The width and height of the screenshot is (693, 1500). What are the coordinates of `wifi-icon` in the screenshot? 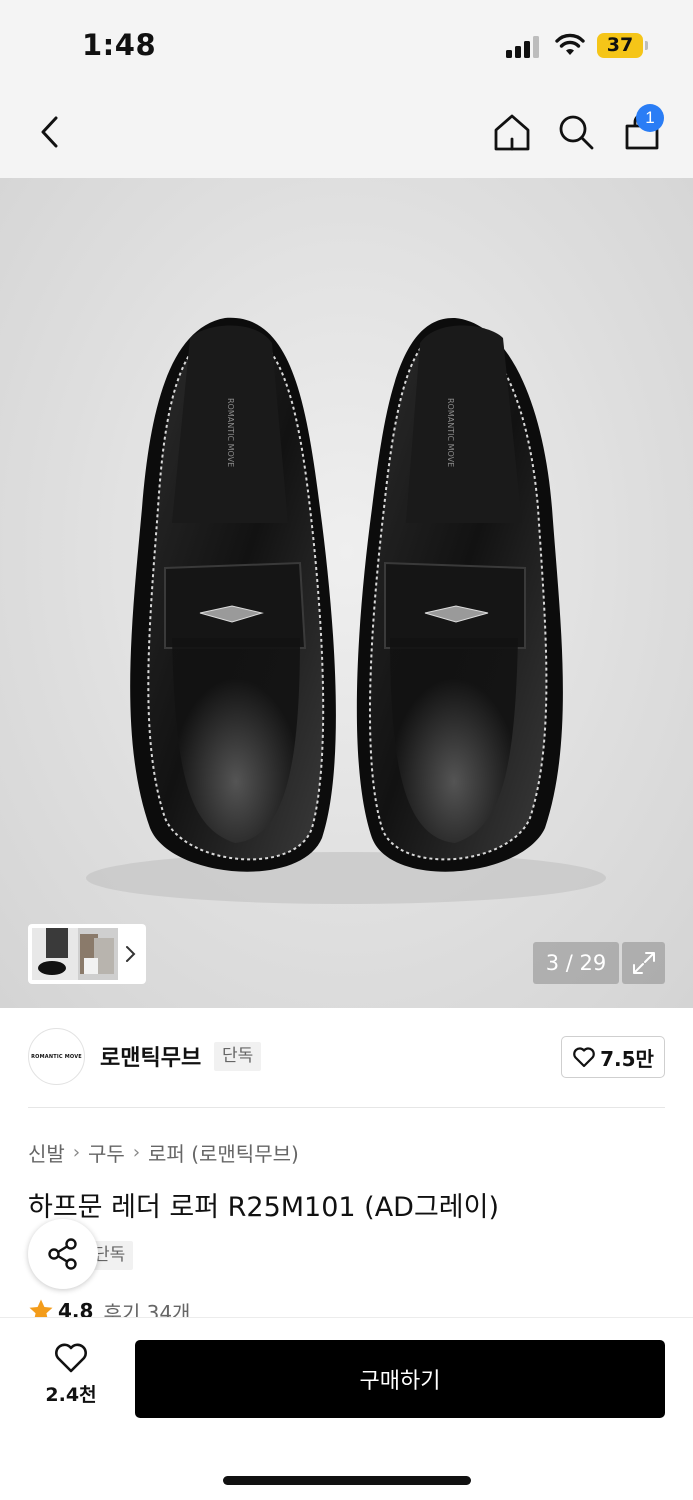 It's located at (570, 44).